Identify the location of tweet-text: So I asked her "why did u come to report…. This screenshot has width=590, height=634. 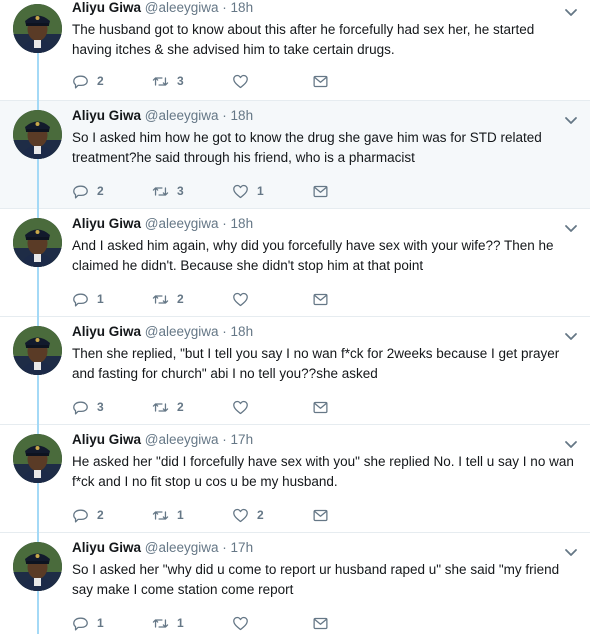
(316, 579).